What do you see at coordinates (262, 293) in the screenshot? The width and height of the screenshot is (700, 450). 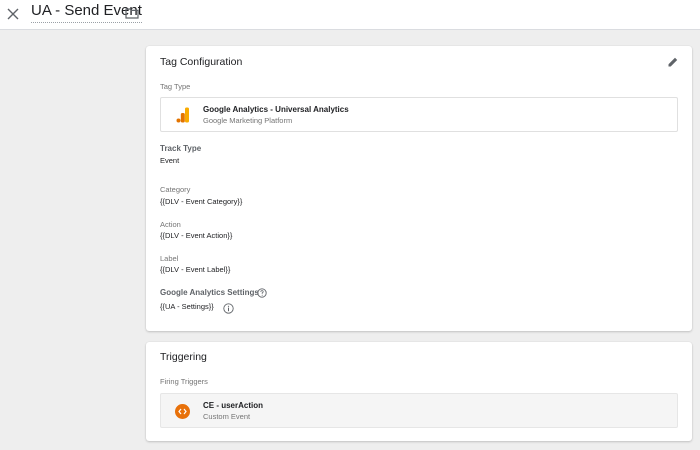 I see `help-icon` at bounding box center [262, 293].